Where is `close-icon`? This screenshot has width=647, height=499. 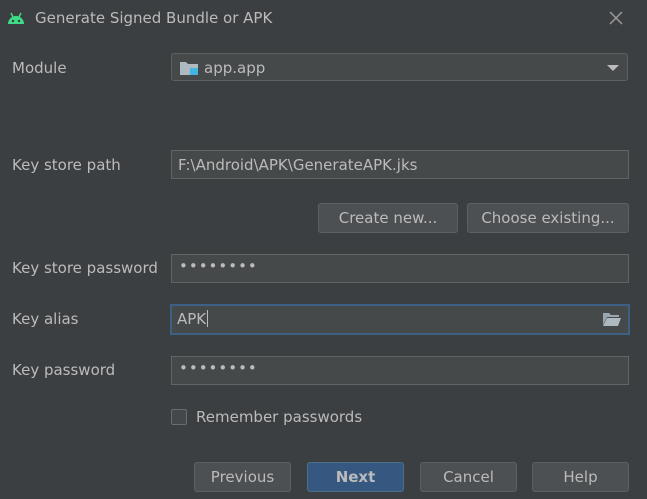
close-icon is located at coordinates (616, 18).